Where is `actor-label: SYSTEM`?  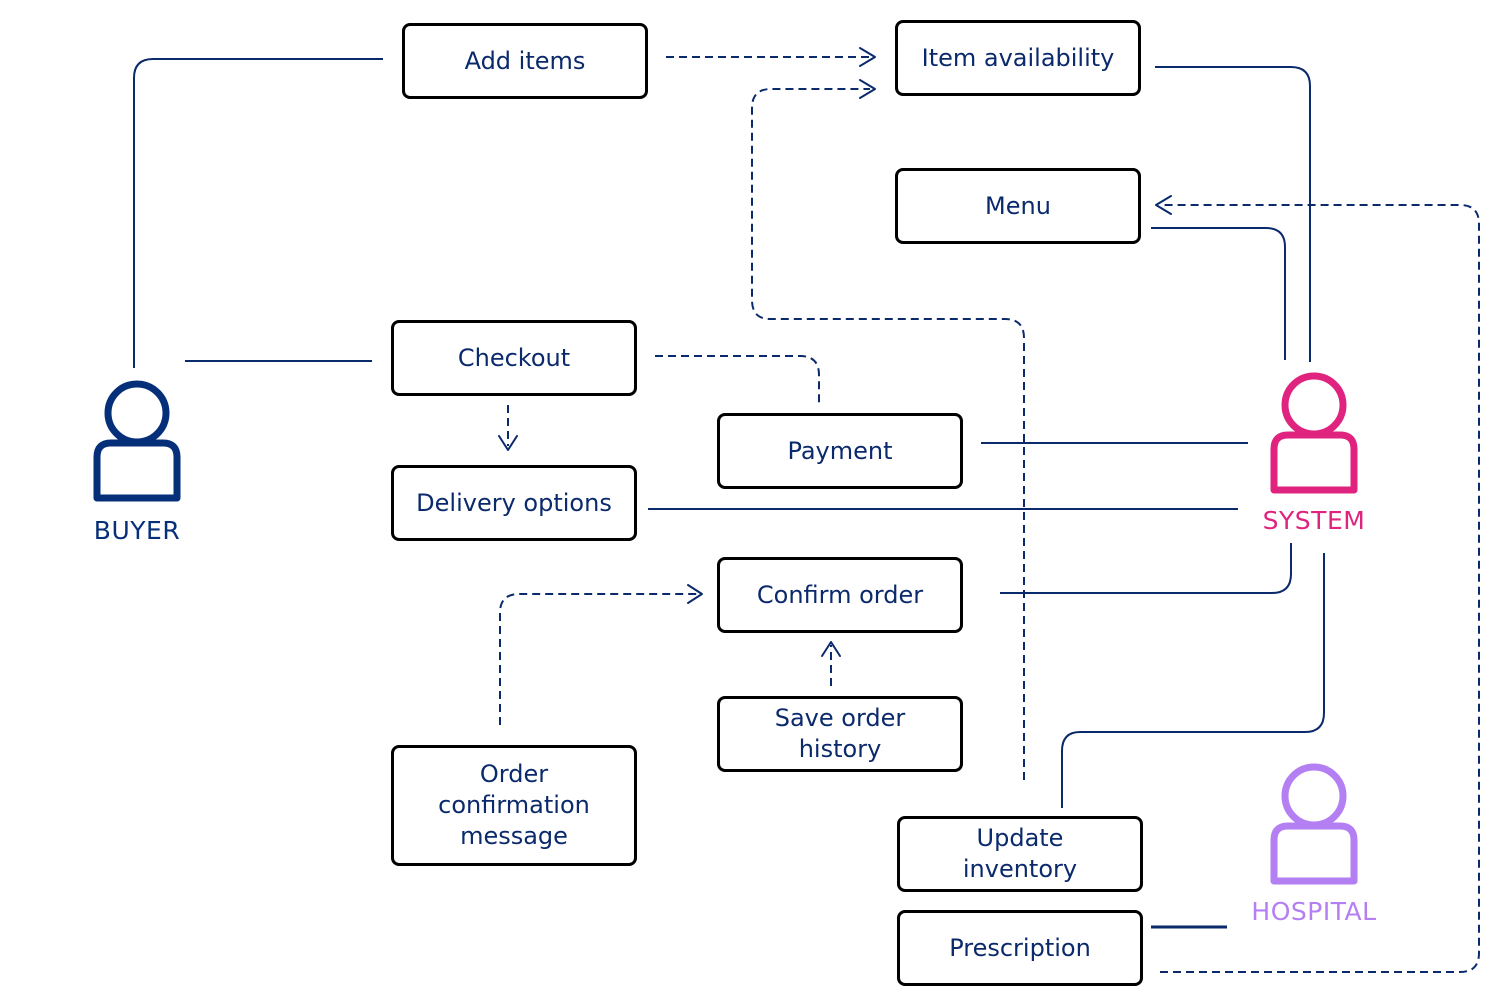 actor-label: SYSTEM is located at coordinates (1314, 520).